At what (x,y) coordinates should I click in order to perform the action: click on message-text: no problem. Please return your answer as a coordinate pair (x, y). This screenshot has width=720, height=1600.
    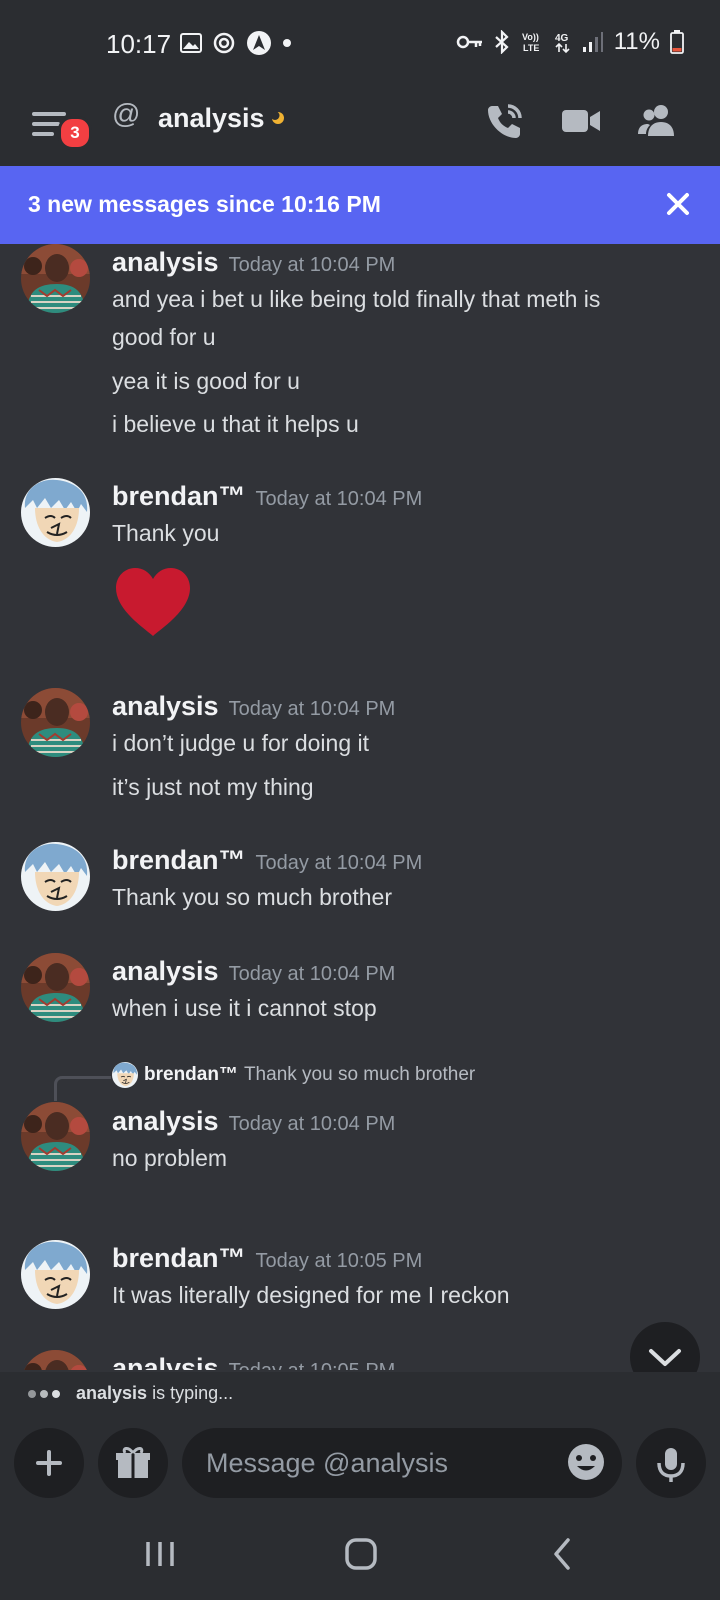
    Looking at the image, I should click on (170, 1158).